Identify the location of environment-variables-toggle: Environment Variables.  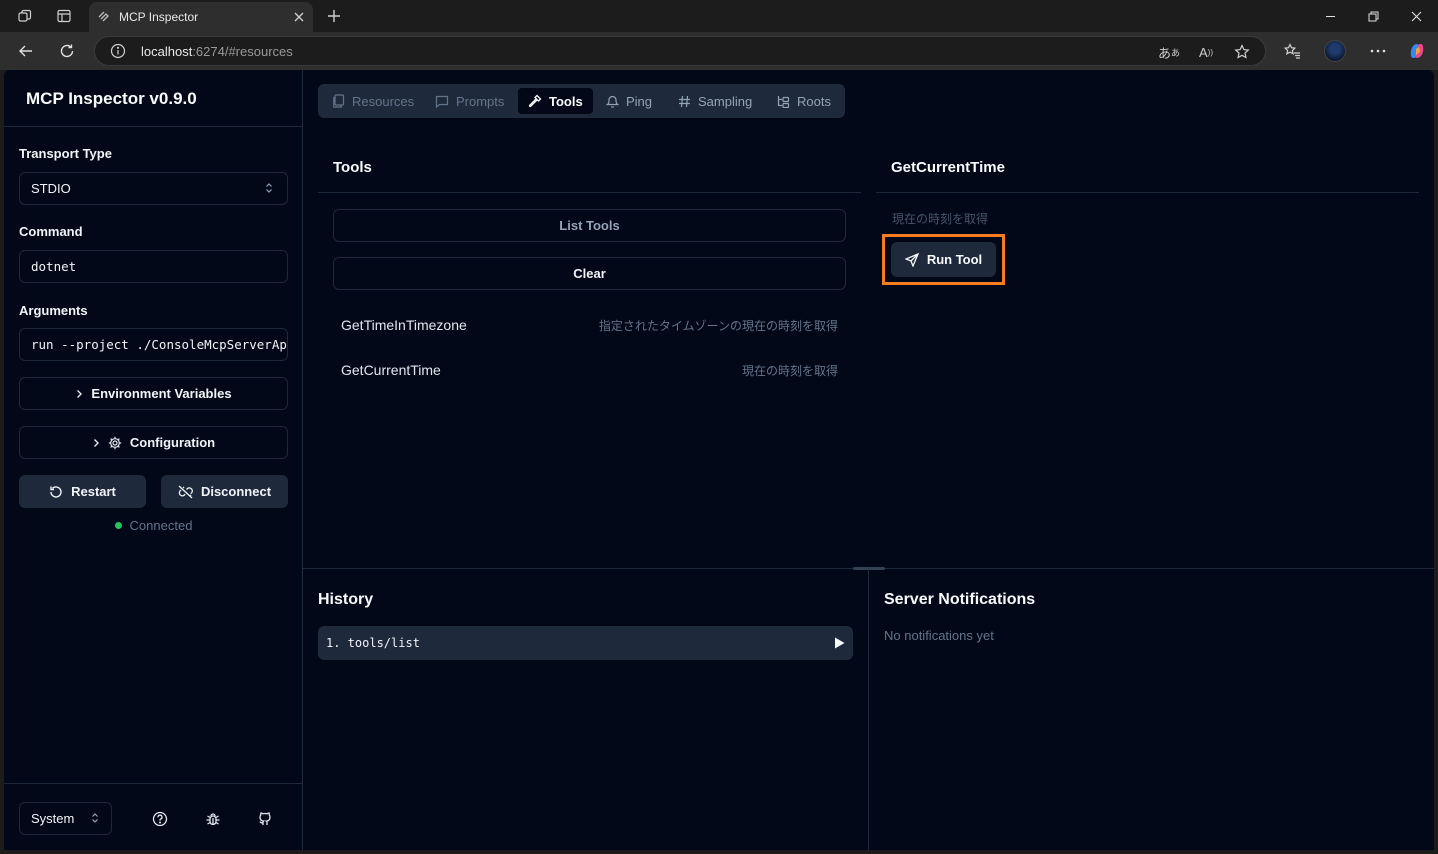
(153, 393).